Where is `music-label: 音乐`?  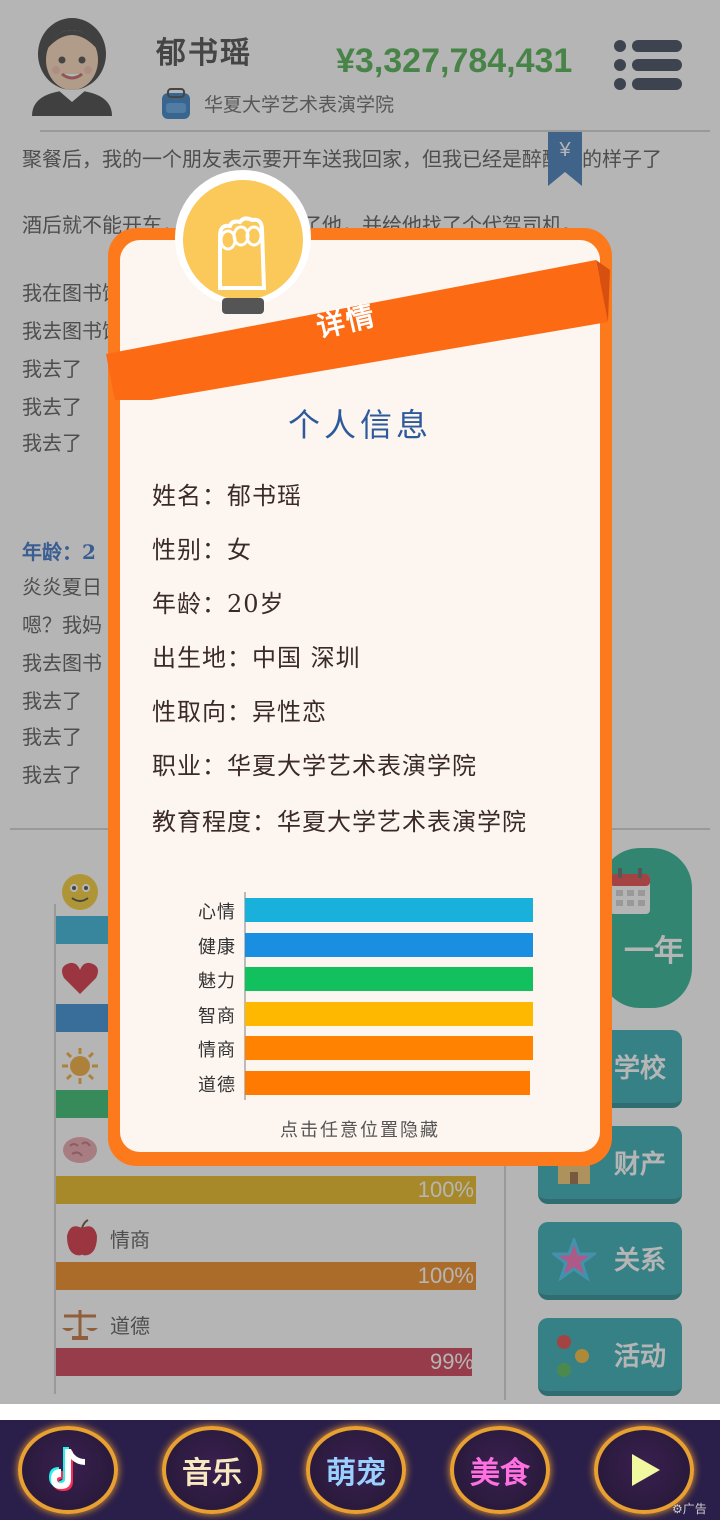
music-label: 音乐 is located at coordinates (212, 1473).